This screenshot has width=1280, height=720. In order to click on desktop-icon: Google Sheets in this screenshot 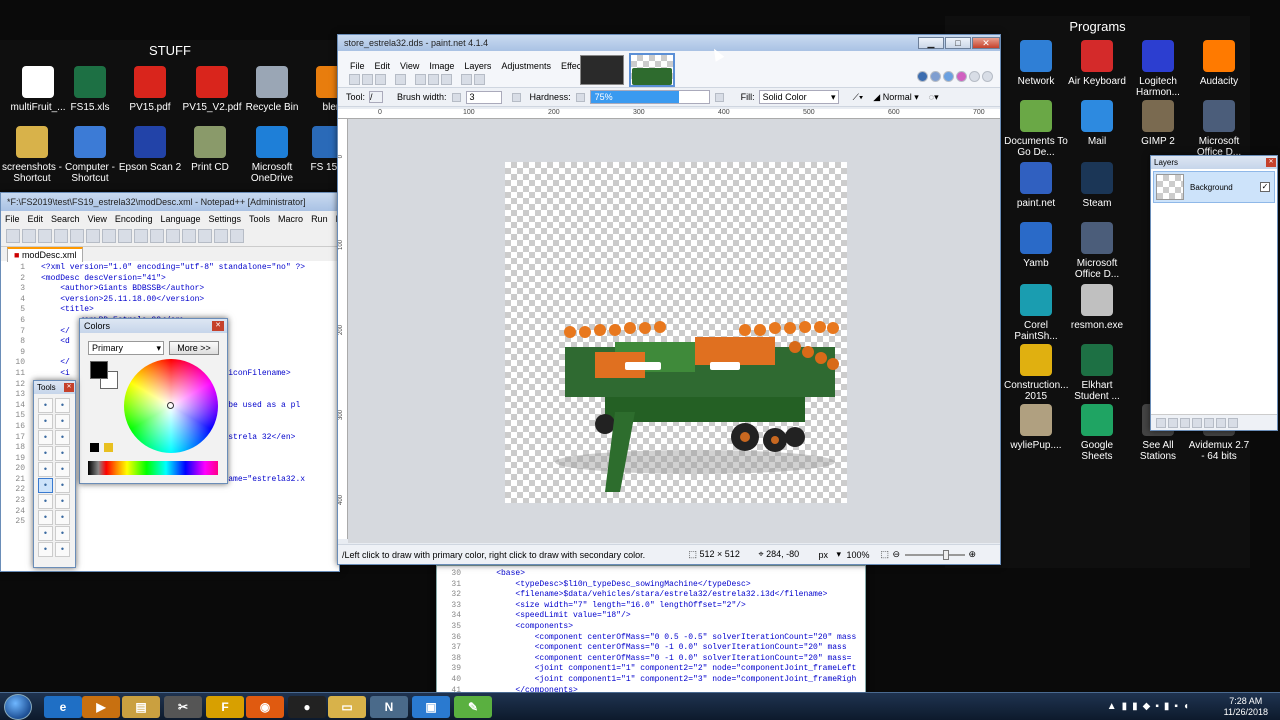, I will do `click(1097, 433)`.